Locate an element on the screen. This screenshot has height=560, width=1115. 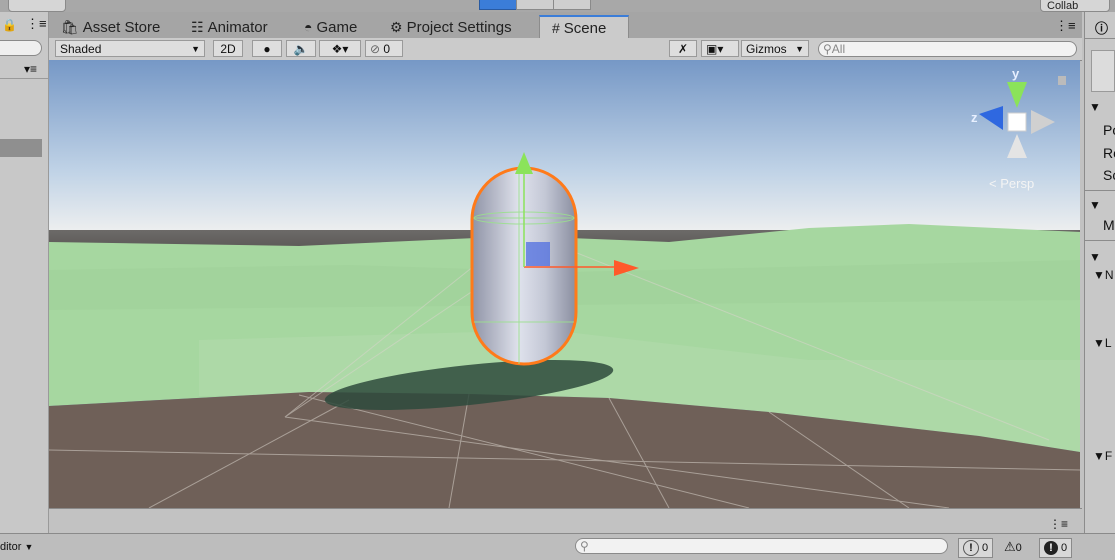
tab-project-settings: ⚙ Project Settings is located at coordinates (451, 27).